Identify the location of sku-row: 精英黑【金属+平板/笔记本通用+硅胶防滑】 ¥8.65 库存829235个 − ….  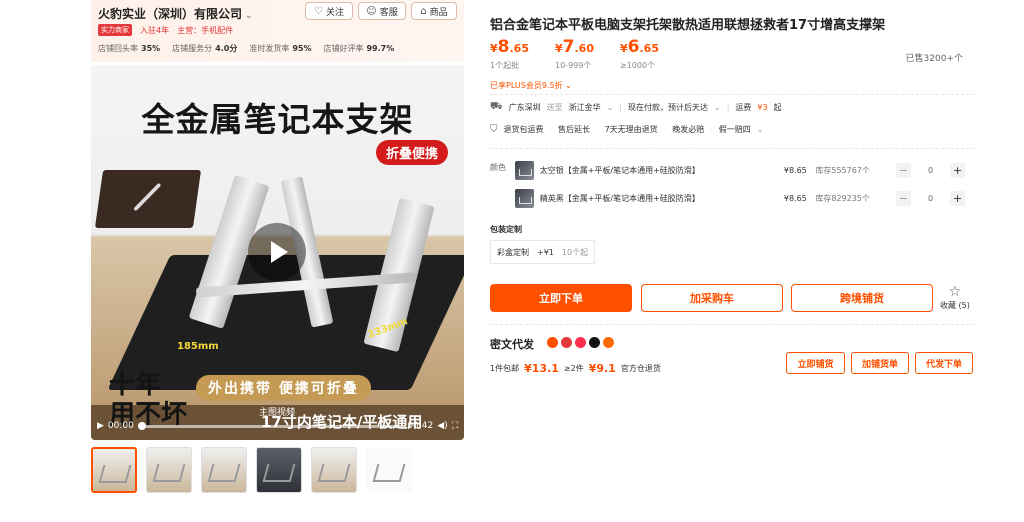
(740, 198).